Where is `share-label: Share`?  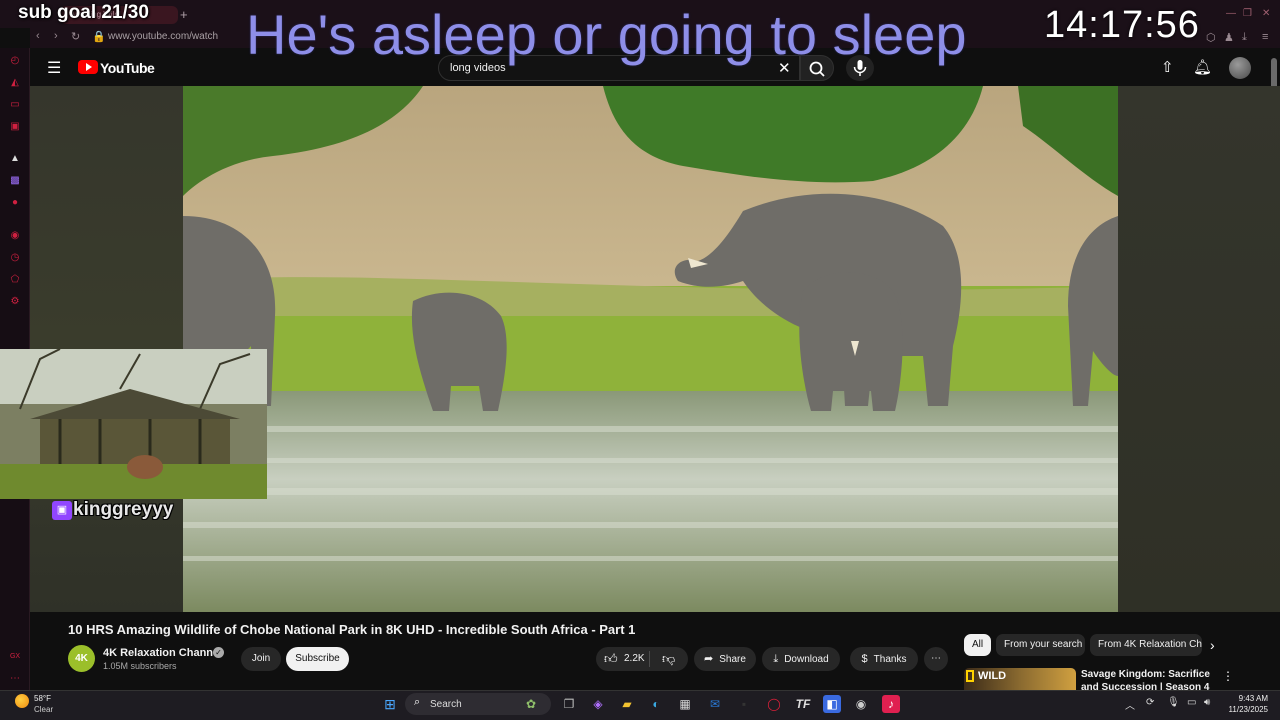
share-label: Share is located at coordinates (732, 659).